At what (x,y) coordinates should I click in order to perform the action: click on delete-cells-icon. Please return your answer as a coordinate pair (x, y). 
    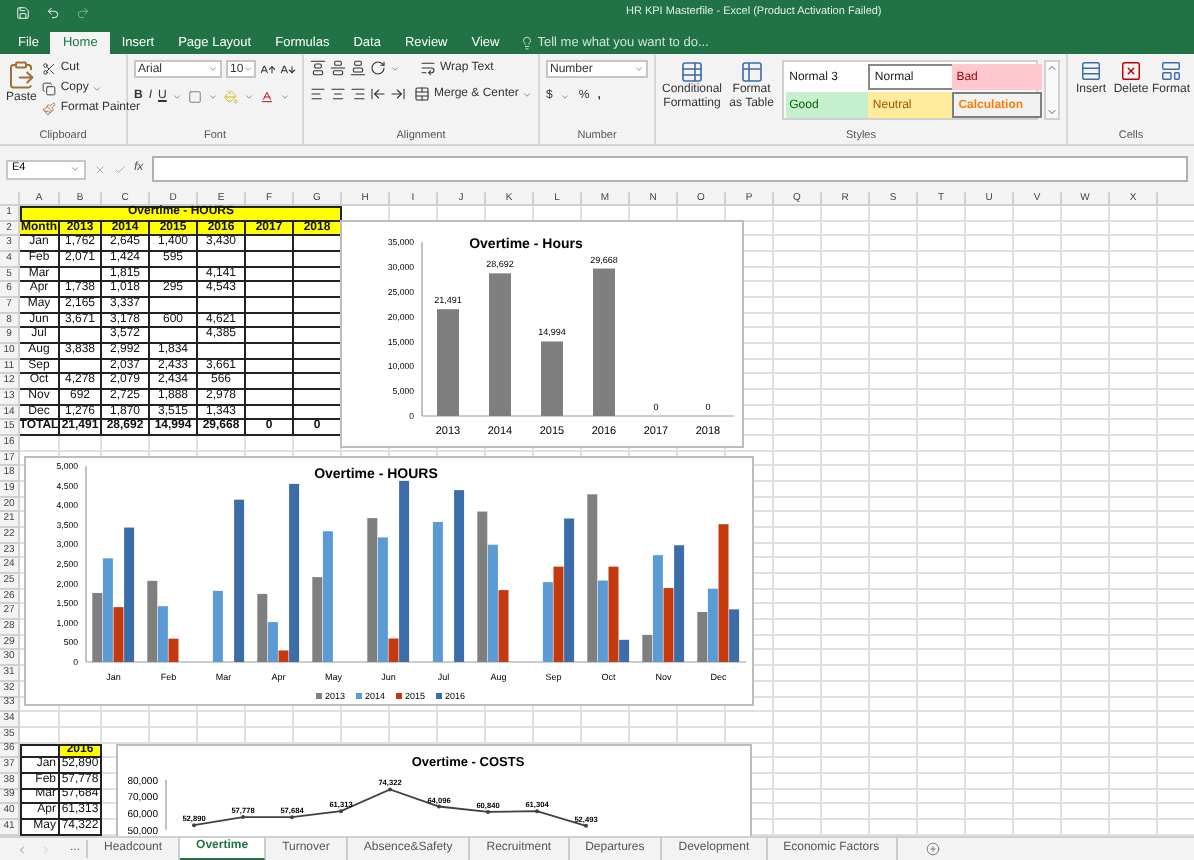
    Looking at the image, I should click on (1131, 71).